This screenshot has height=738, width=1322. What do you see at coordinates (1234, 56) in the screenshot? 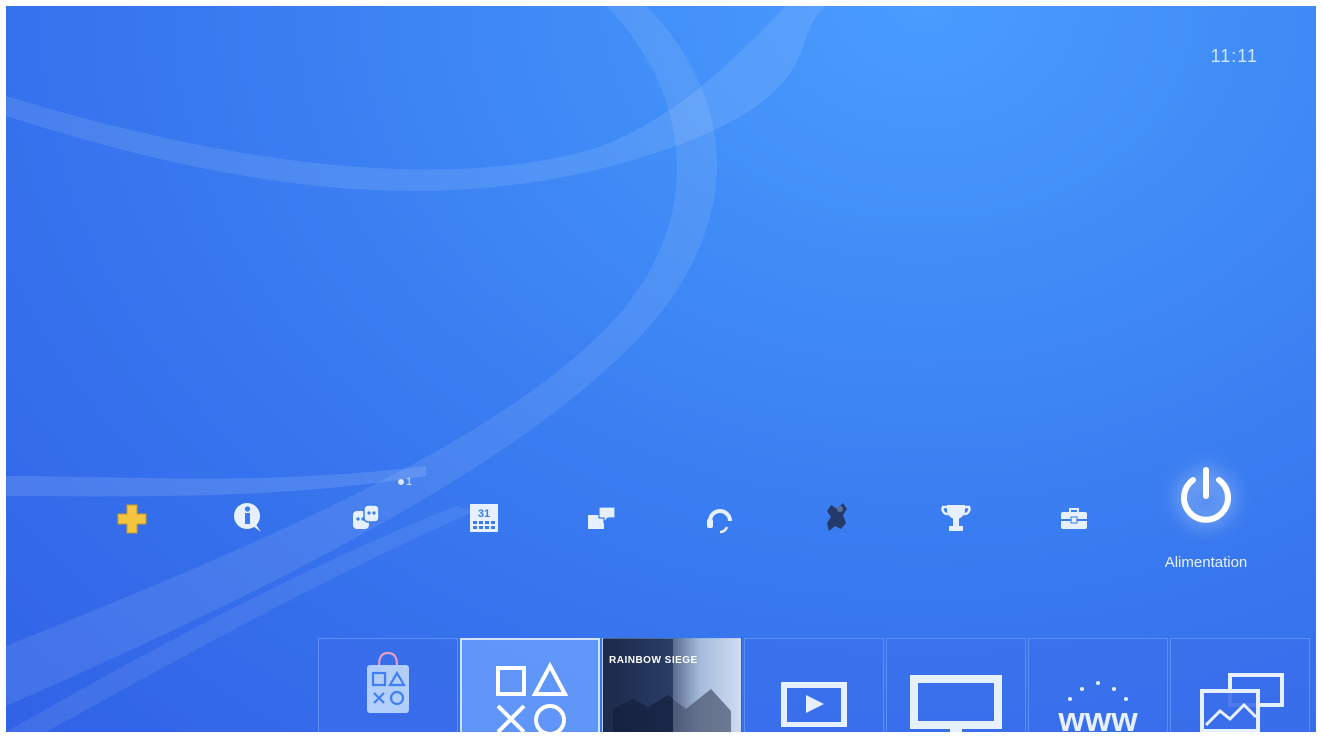
I see `clock: 11:11` at bounding box center [1234, 56].